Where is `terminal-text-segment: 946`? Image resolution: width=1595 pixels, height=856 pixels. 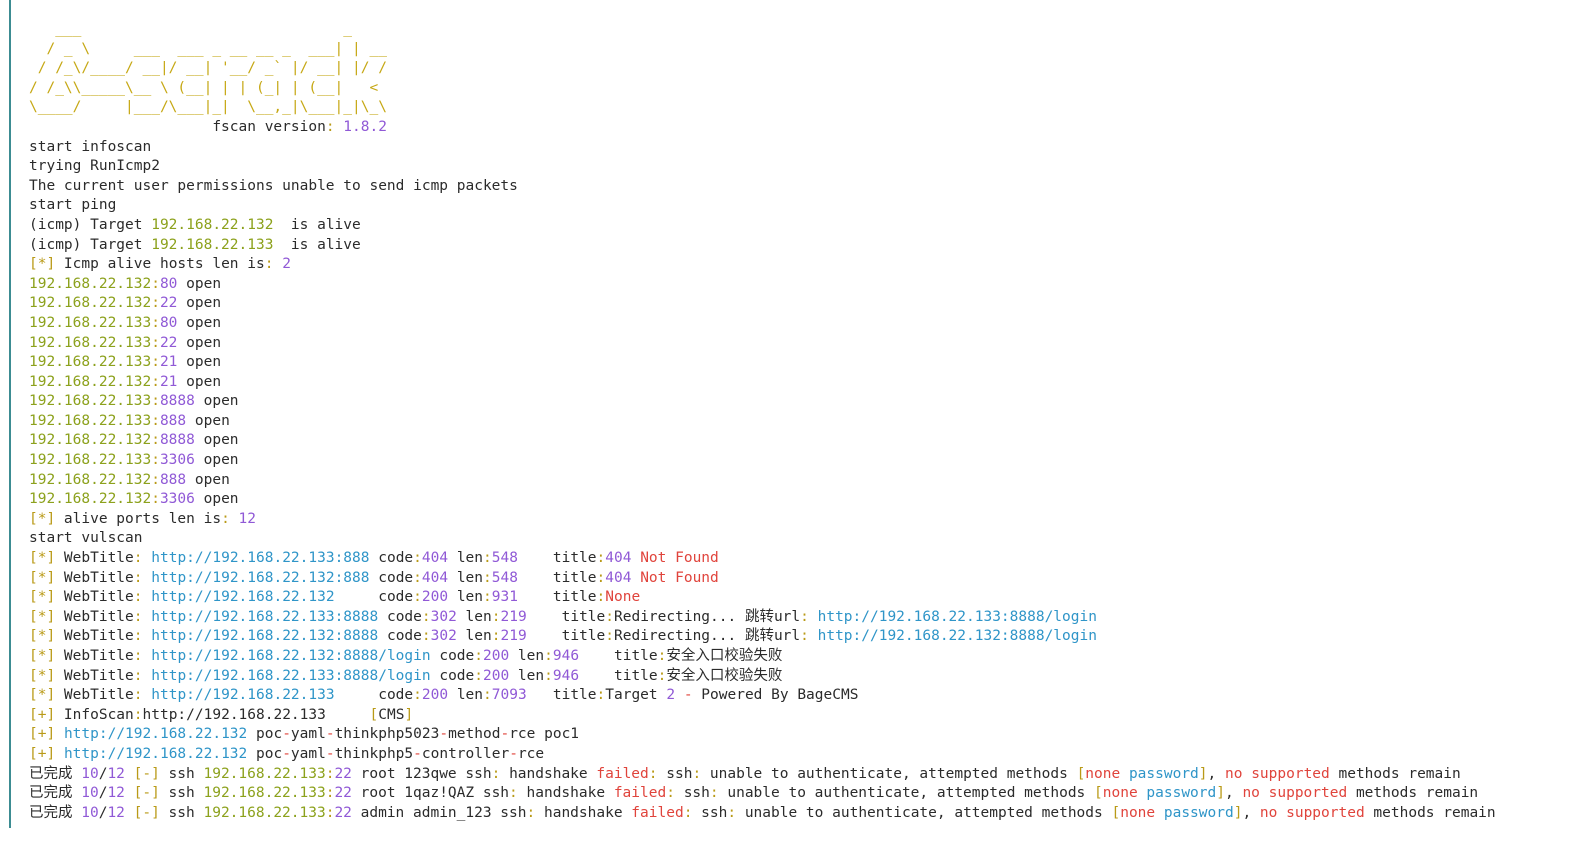 terminal-text-segment: 946 is located at coordinates (566, 656).